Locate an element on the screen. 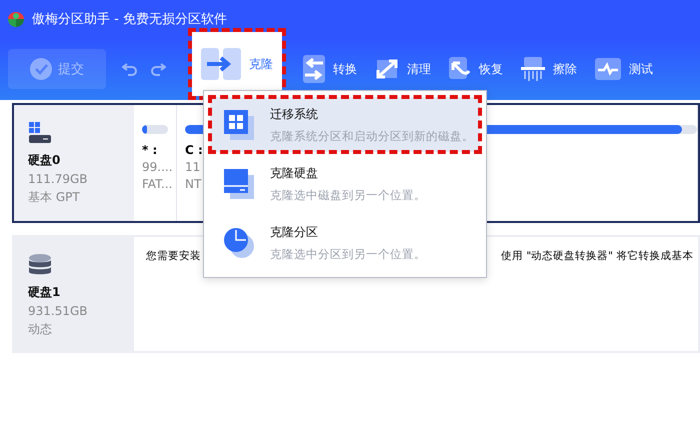  message-text: 您需要安装 is located at coordinates (173, 256).